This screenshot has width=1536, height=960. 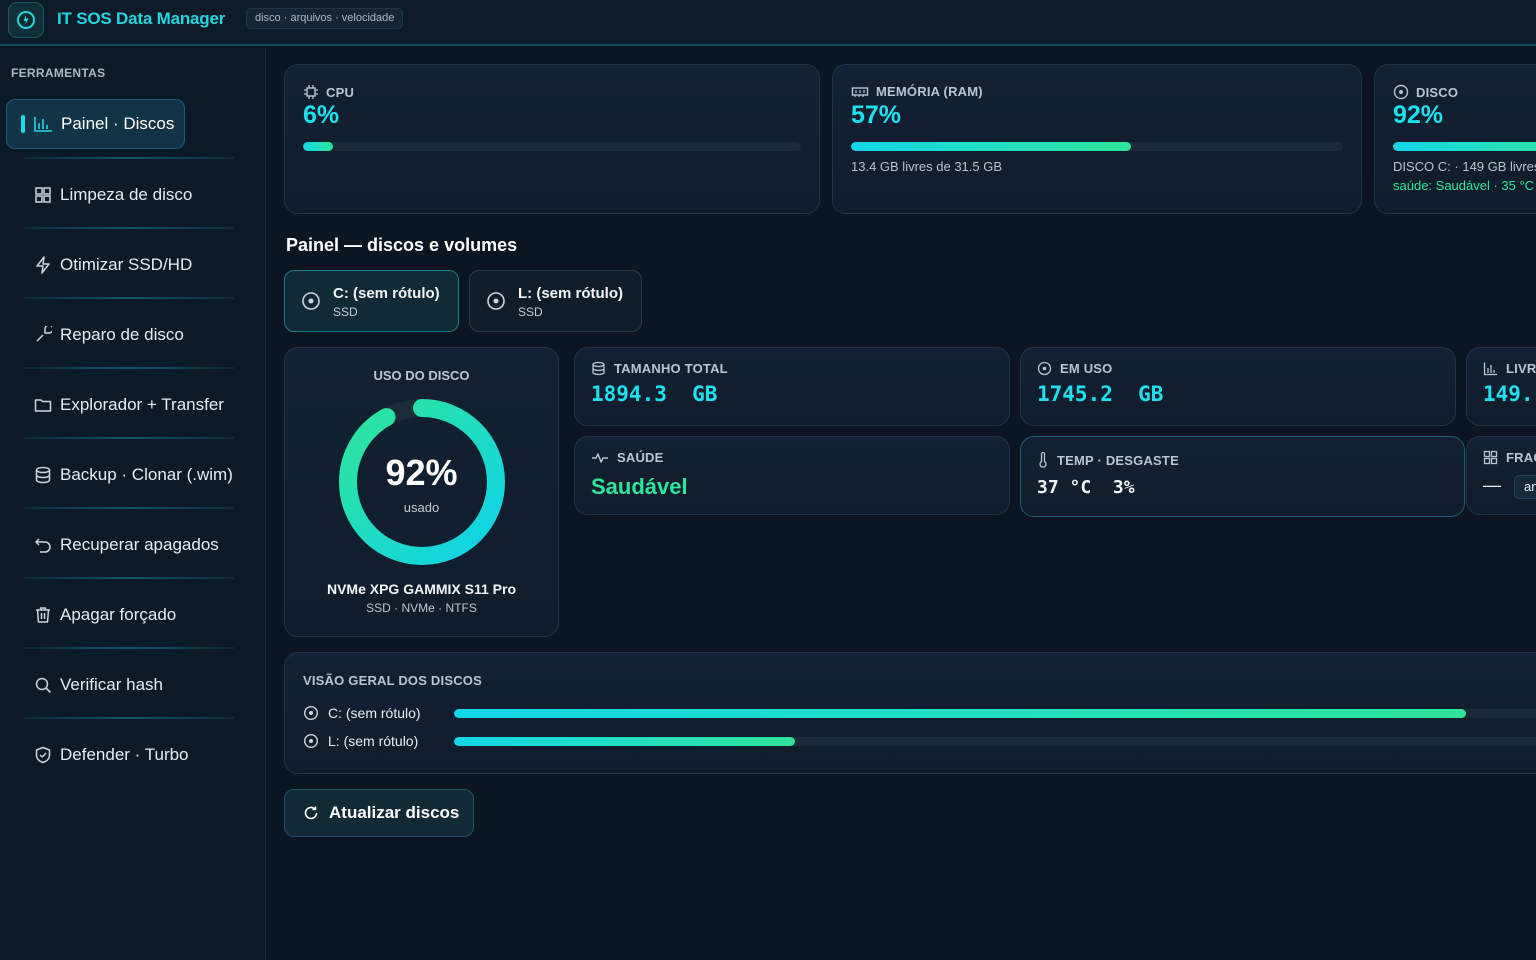 I want to click on logo-icon, so click(x=26, y=20).